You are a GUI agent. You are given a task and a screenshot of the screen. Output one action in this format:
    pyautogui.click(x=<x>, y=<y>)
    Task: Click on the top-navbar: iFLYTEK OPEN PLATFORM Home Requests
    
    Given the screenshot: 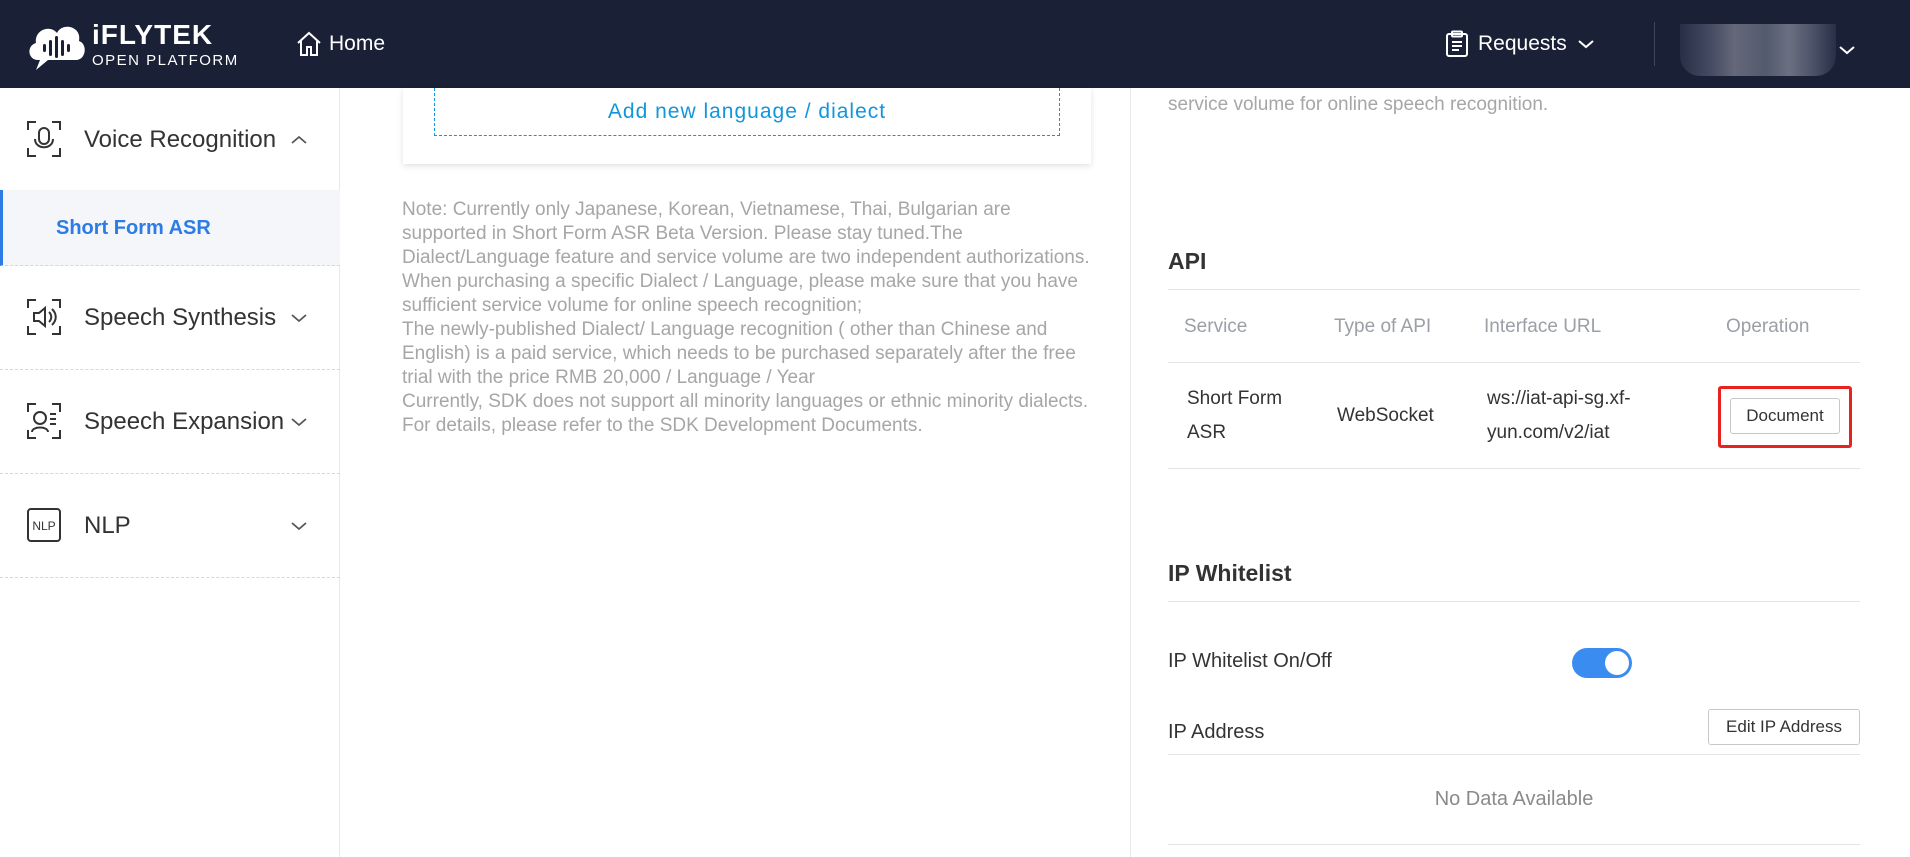 What is the action you would take?
    pyautogui.click(x=955, y=44)
    